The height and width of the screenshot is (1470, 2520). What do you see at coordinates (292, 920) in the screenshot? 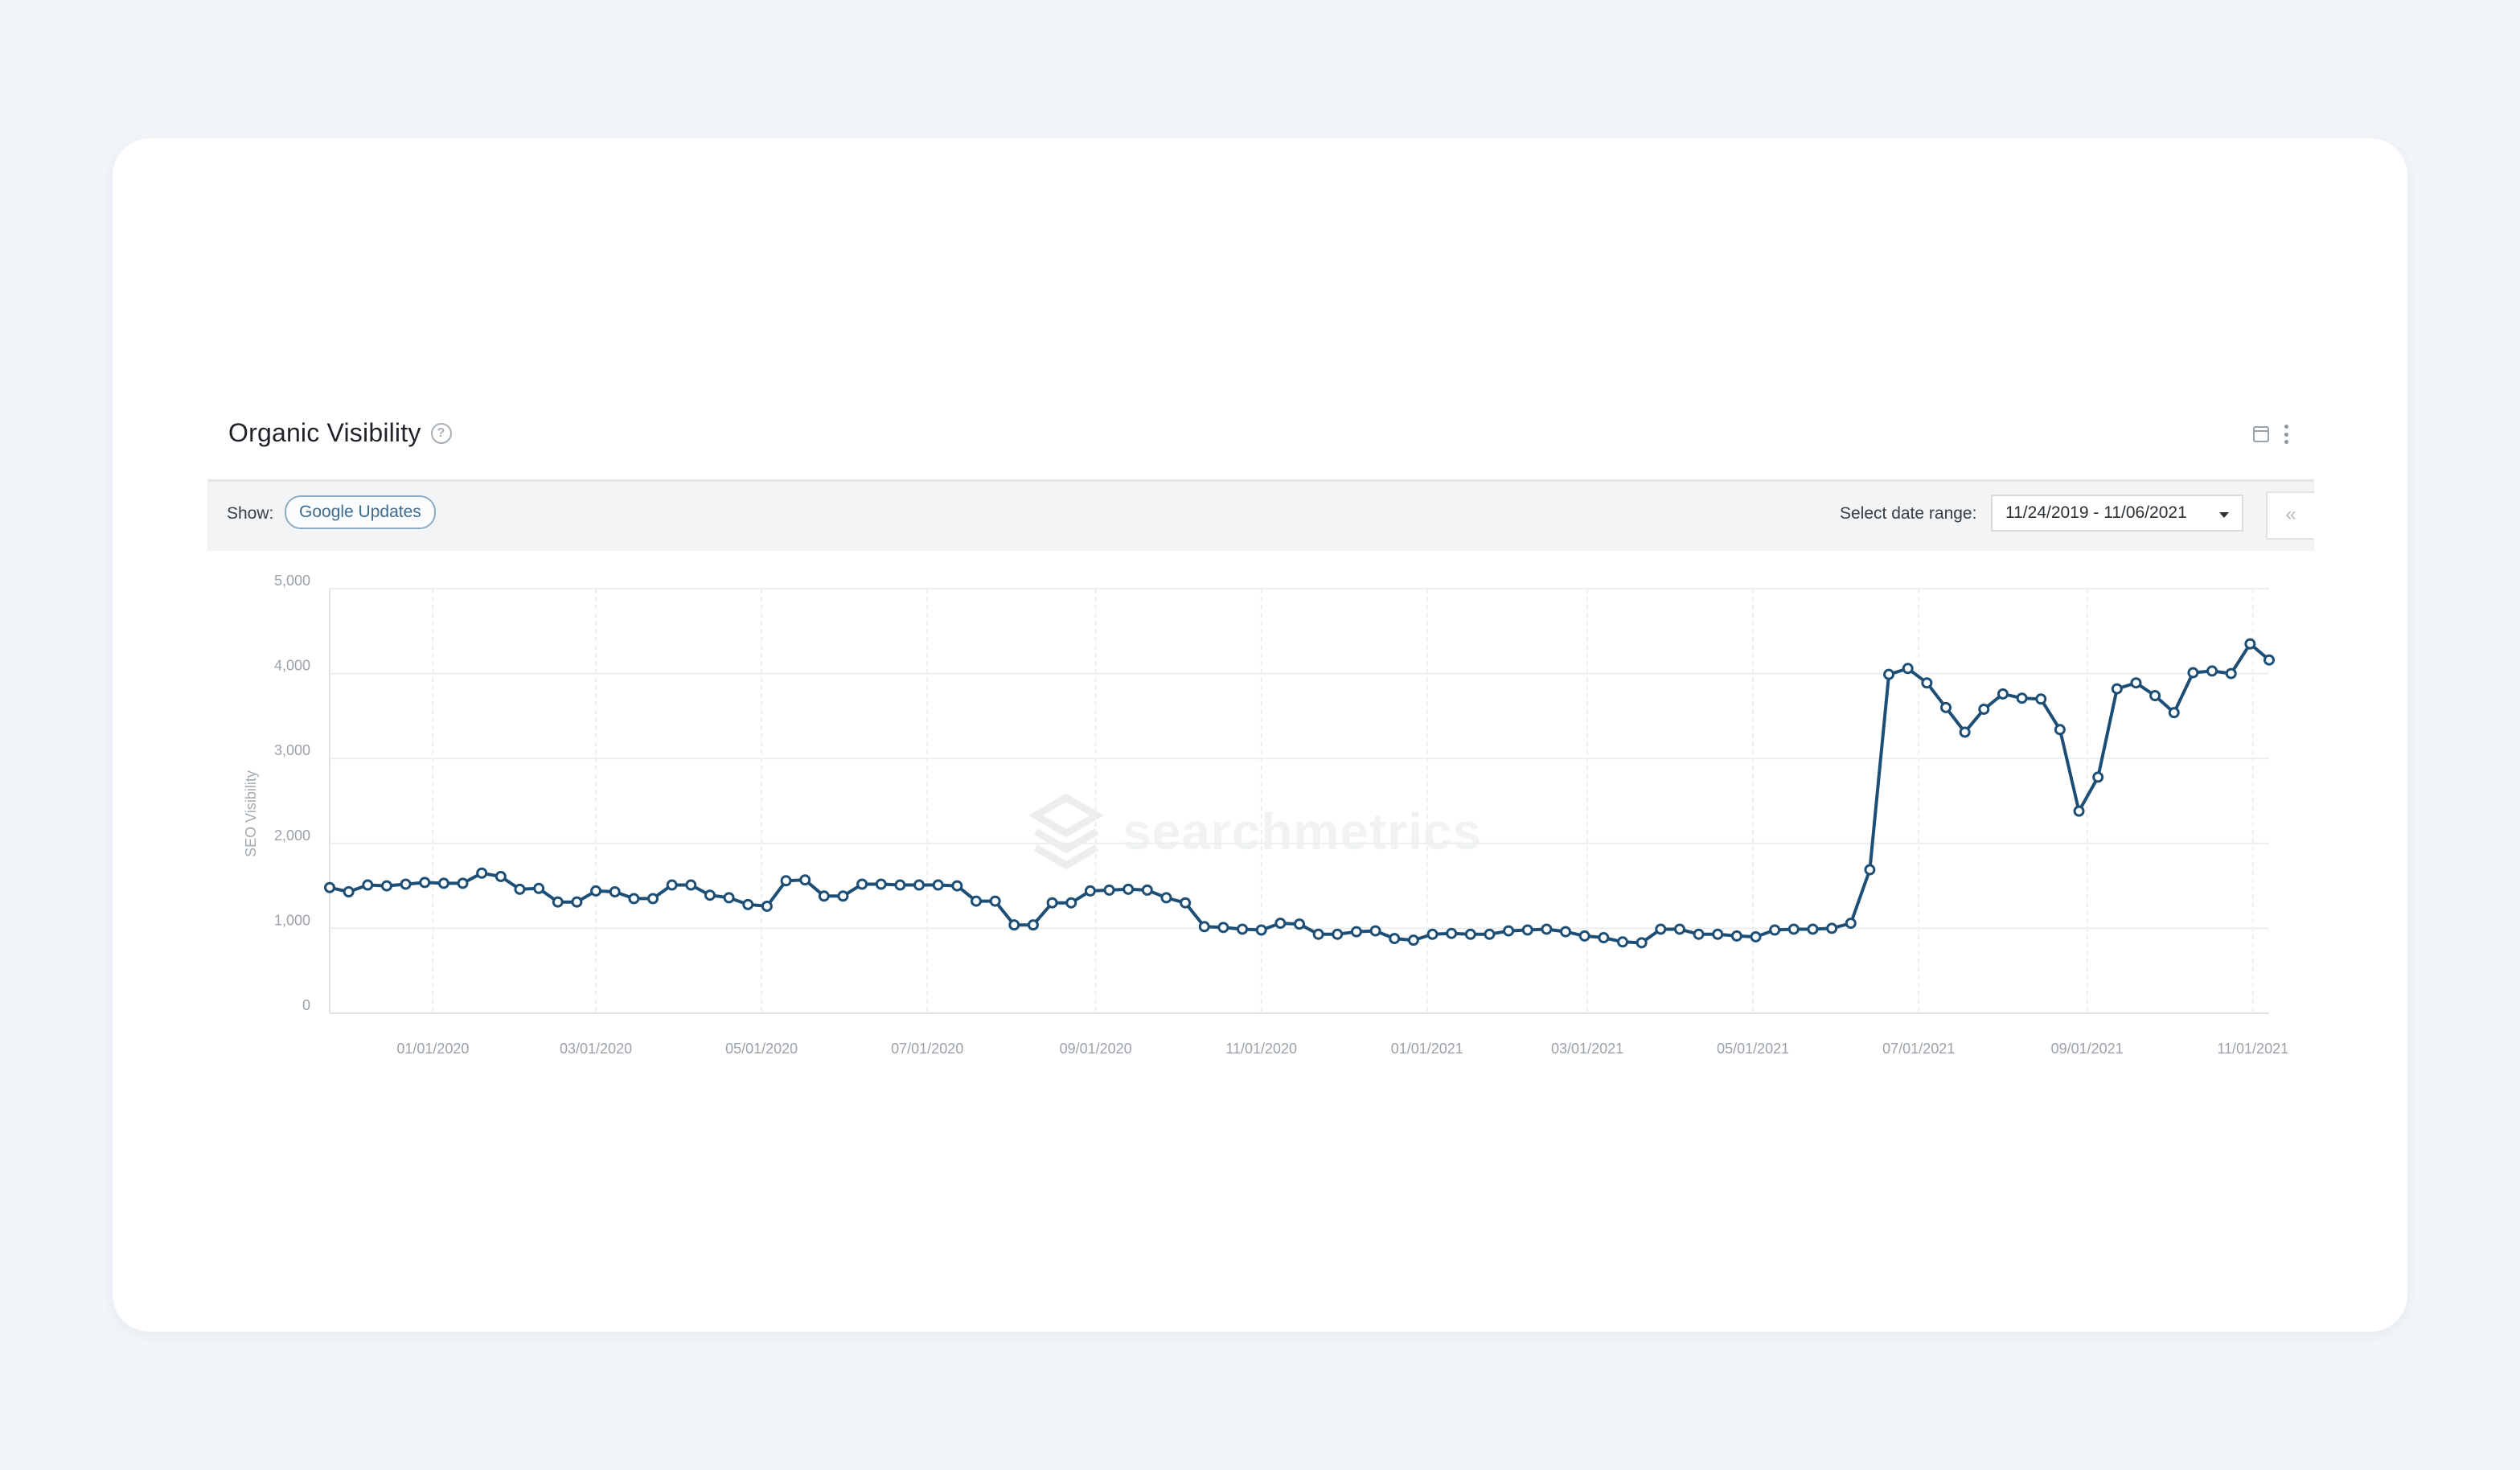
I see `y-tick-label: 1,000` at bounding box center [292, 920].